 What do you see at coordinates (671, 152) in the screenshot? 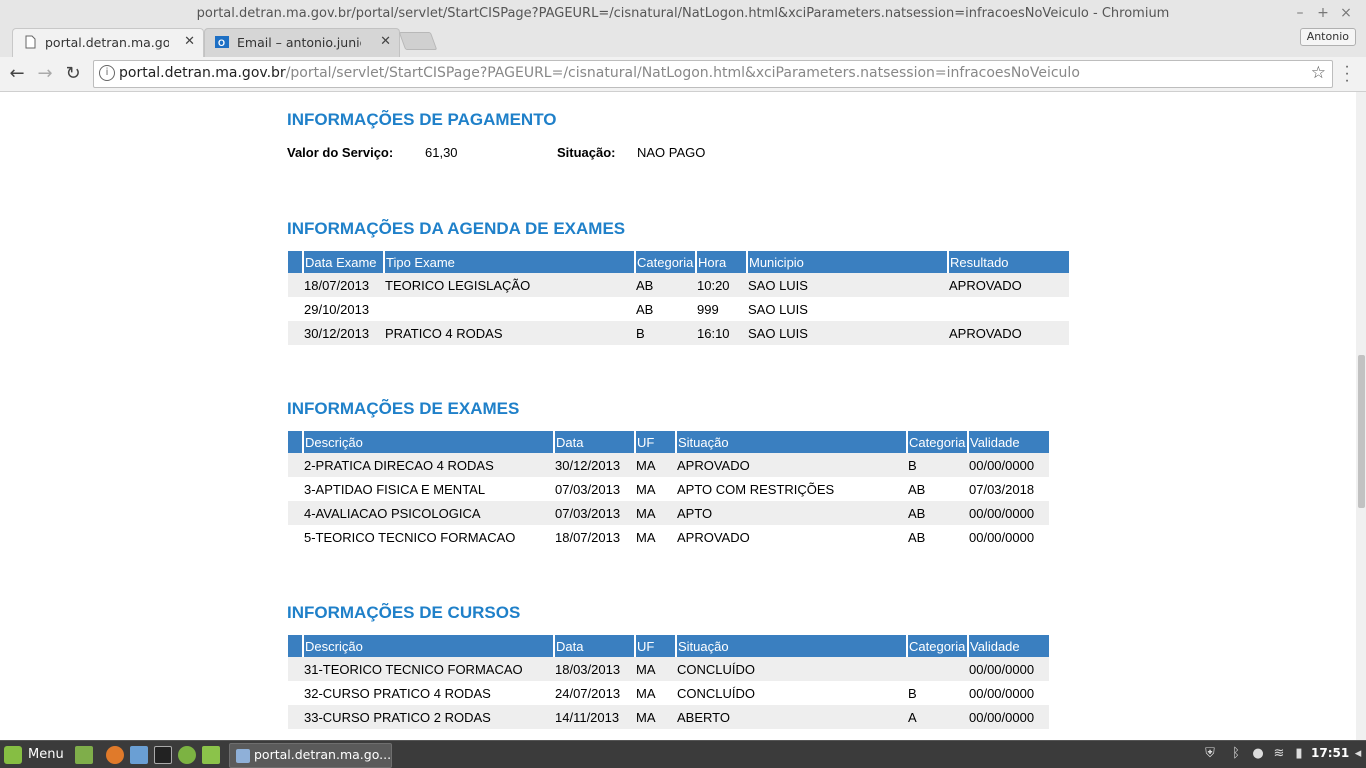
I see `situacao-value: NAO PAGO` at bounding box center [671, 152].